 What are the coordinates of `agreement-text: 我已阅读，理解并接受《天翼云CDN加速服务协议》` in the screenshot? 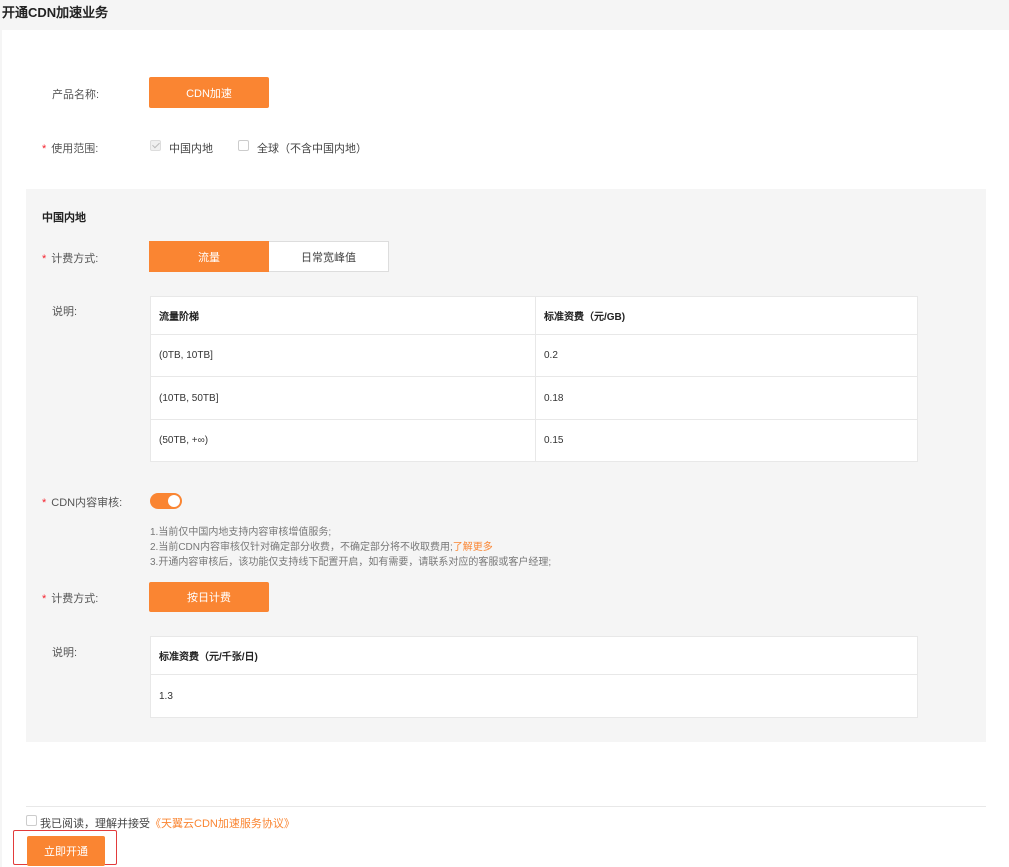 It's located at (167, 823).